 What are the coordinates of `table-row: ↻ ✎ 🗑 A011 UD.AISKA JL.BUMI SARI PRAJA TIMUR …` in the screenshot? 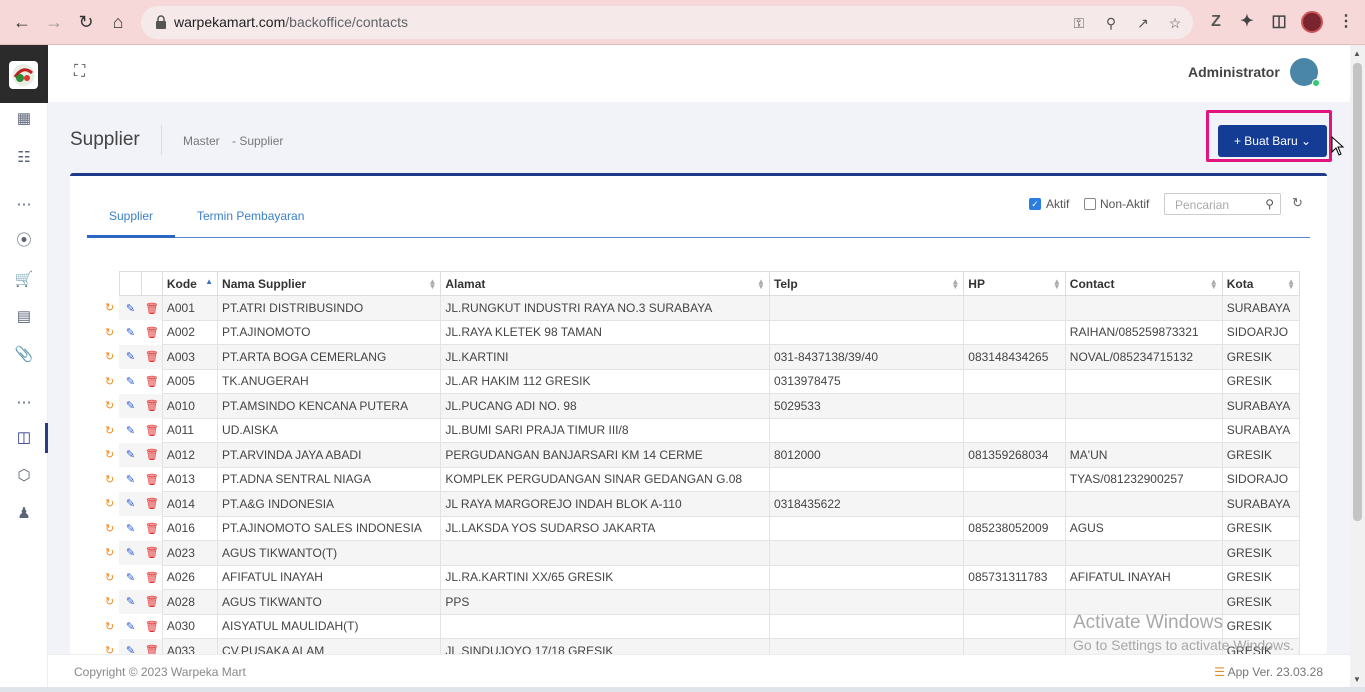 It's located at (700, 430).